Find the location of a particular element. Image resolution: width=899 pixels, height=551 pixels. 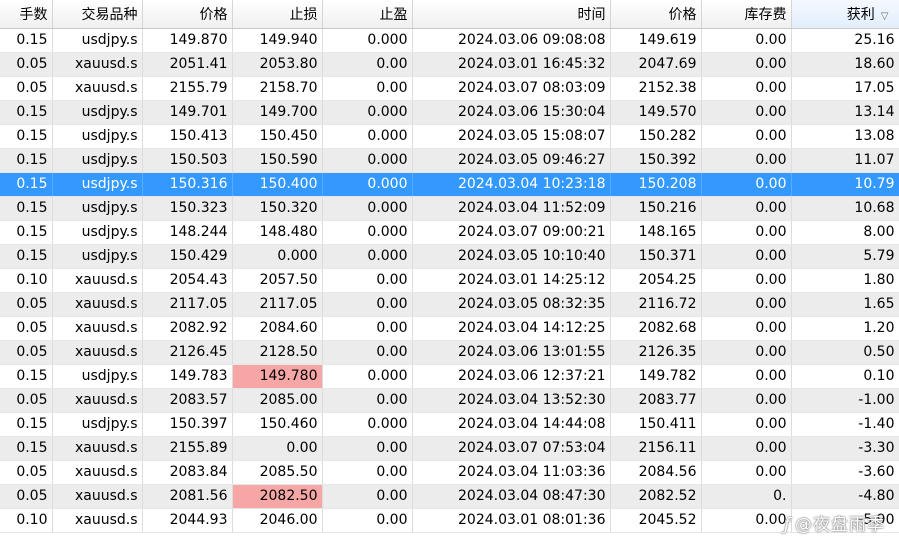

cell-profit: 10.68 is located at coordinates (845, 208).